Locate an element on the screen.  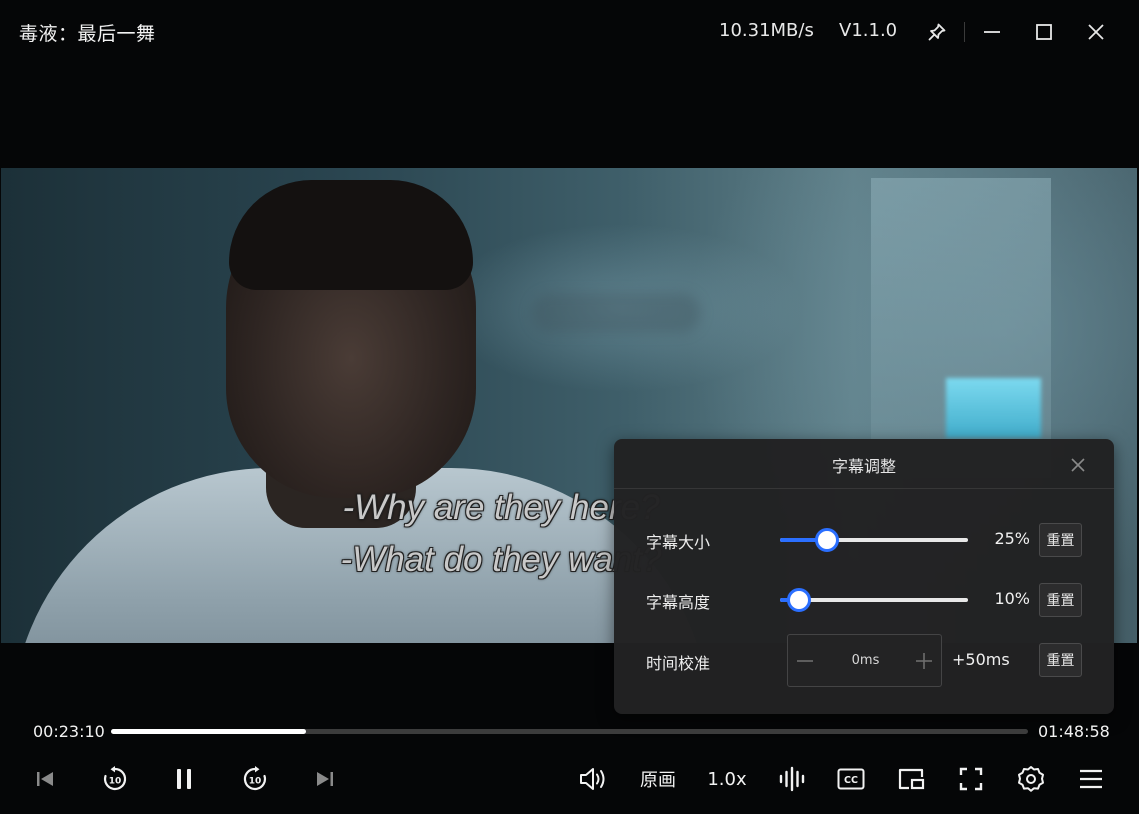
maximize-icon is located at coordinates (1044, 32).